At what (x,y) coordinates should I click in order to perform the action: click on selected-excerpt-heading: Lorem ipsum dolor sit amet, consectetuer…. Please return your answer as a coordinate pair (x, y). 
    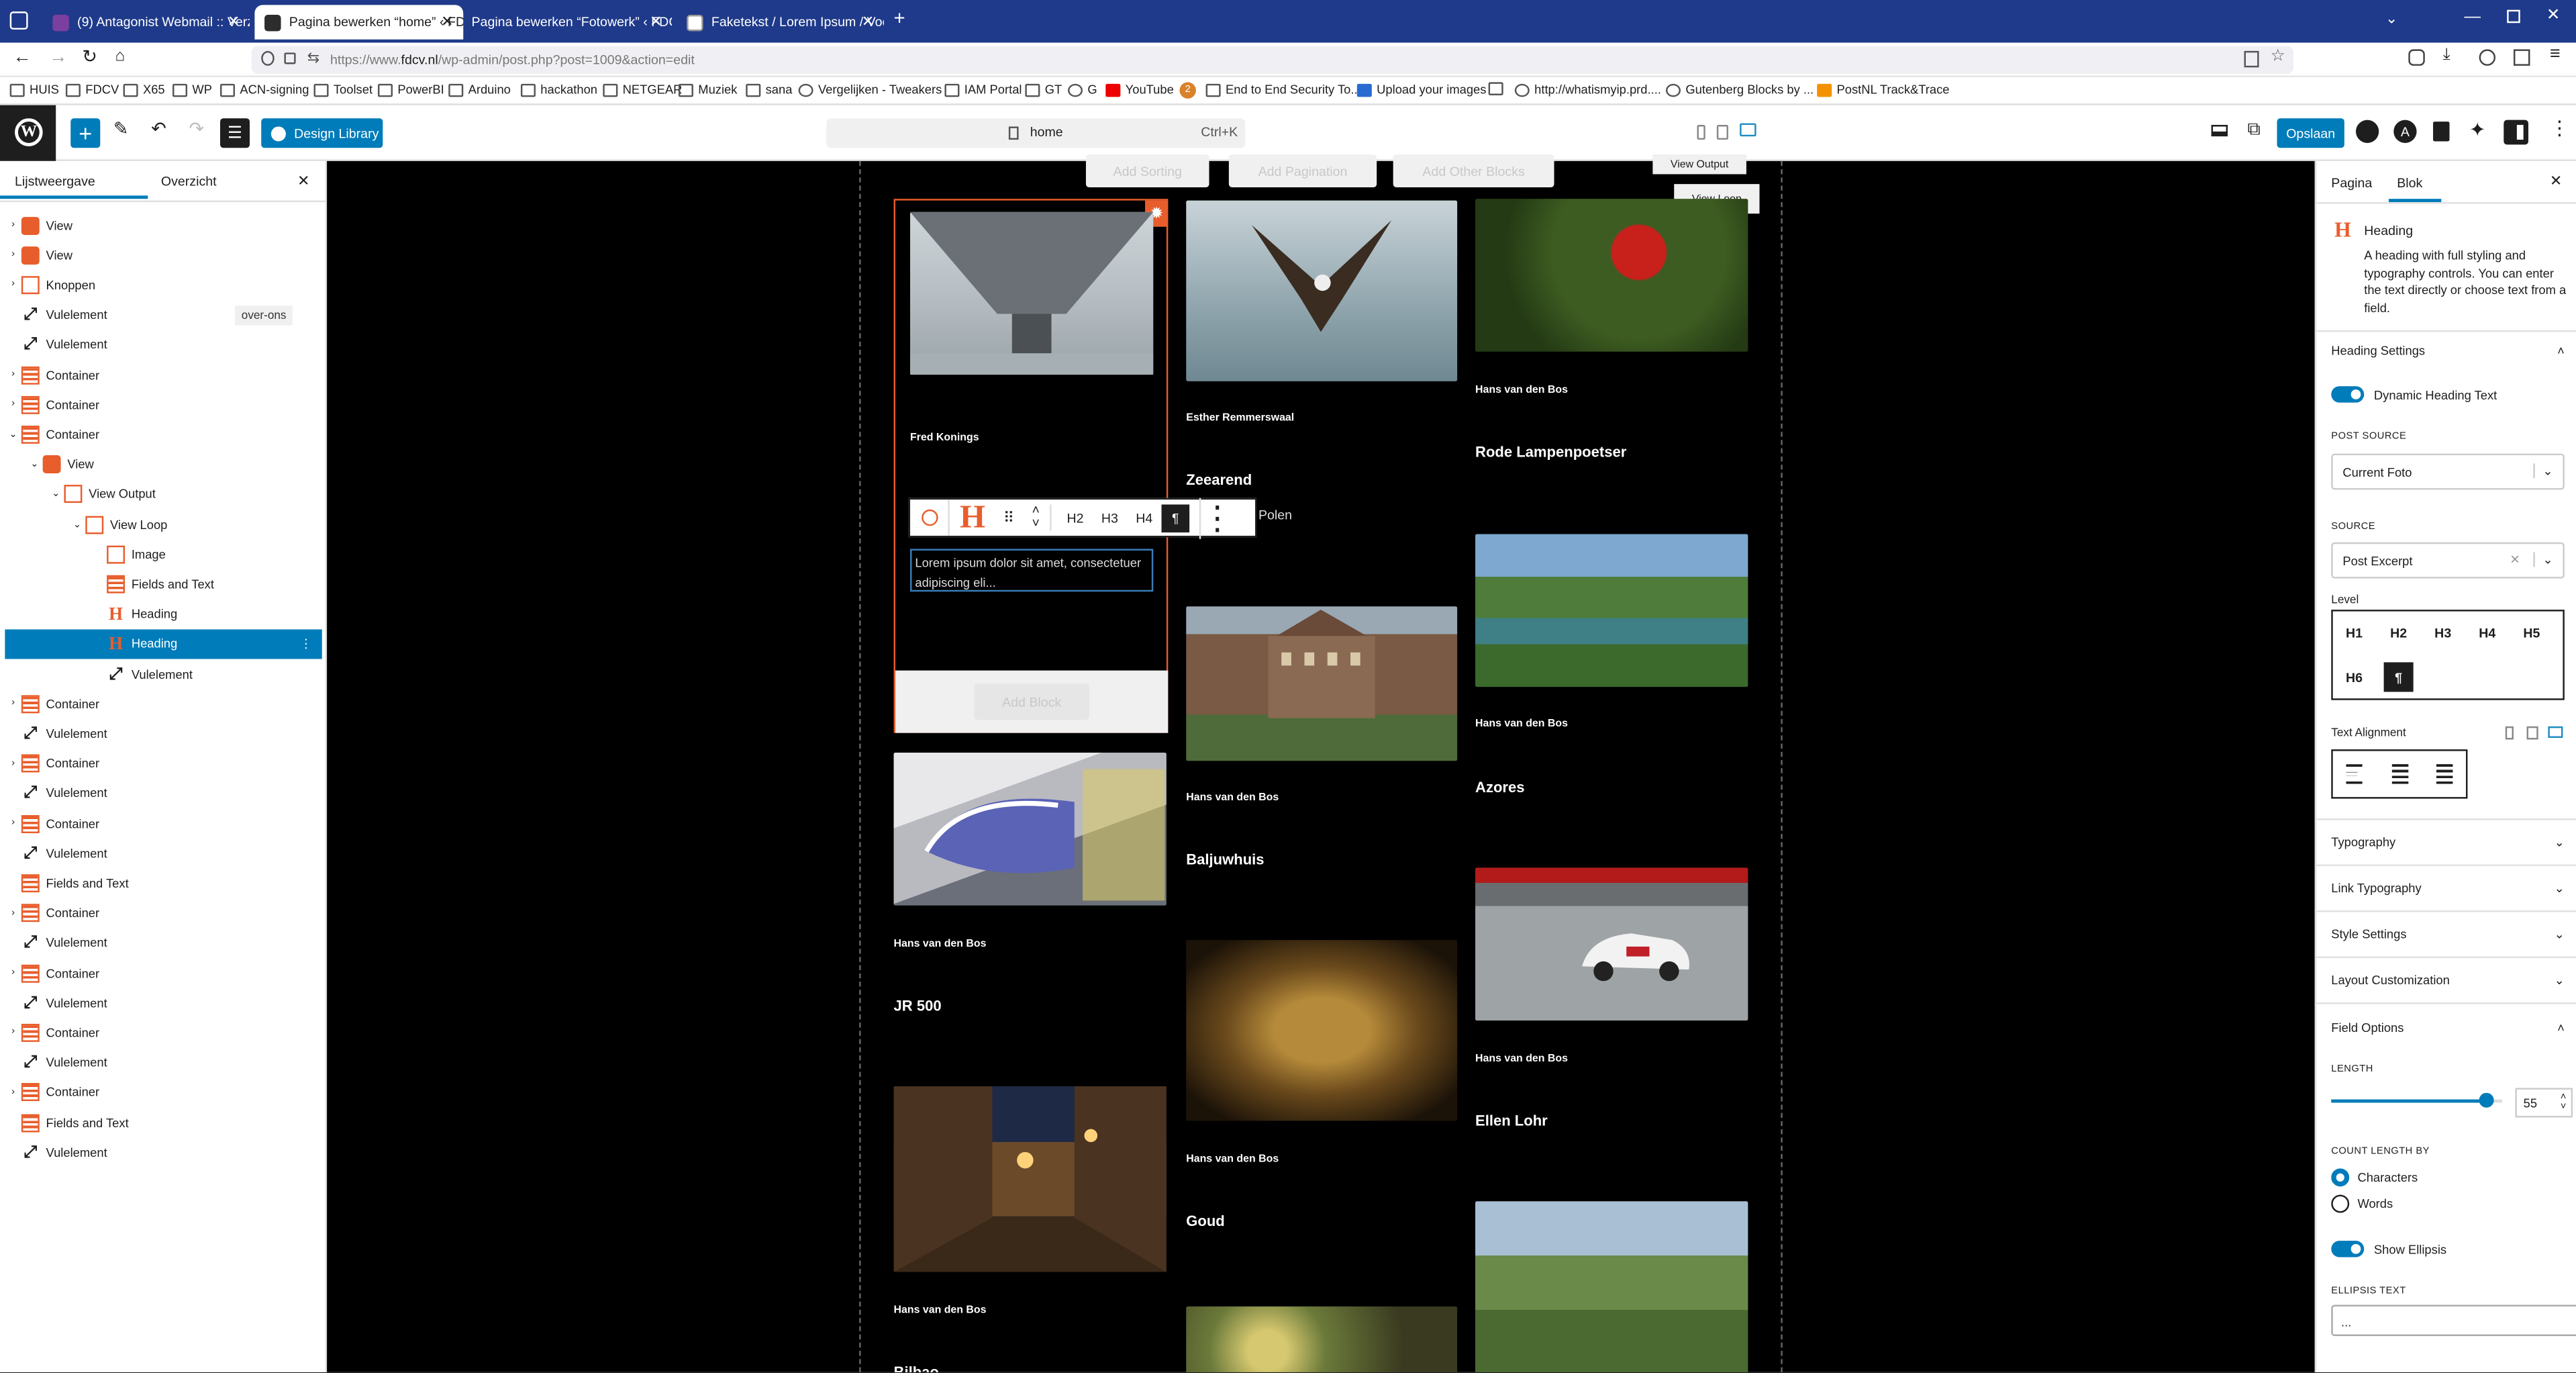
    Looking at the image, I should click on (1032, 570).